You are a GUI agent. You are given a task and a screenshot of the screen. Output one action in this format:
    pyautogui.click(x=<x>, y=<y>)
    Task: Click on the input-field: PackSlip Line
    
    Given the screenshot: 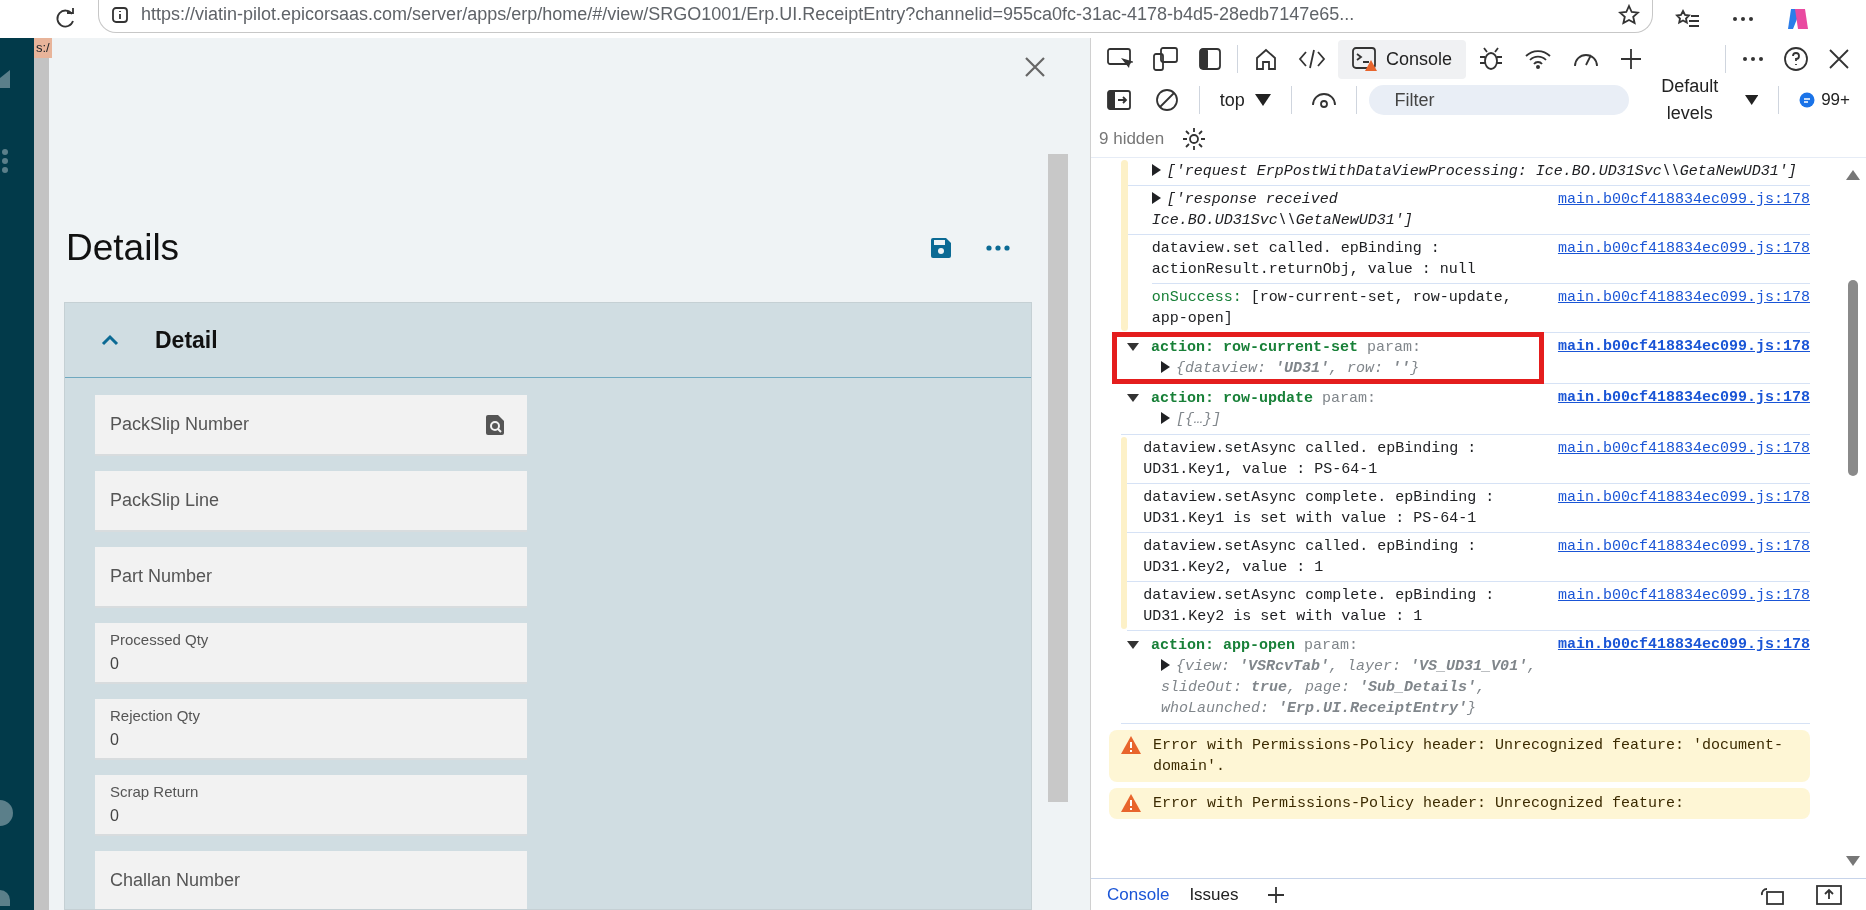 What is the action you would take?
    pyautogui.click(x=311, y=501)
    